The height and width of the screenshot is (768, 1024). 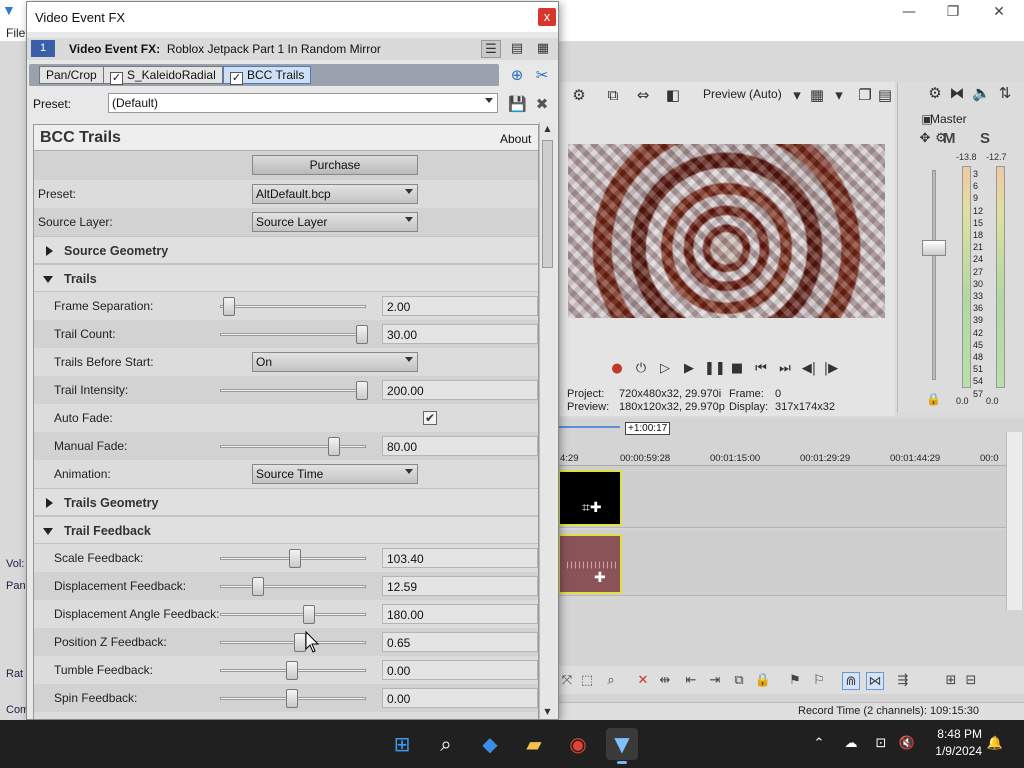 What do you see at coordinates (517, 104) in the screenshot?
I see `save-preset-icon: 💾` at bounding box center [517, 104].